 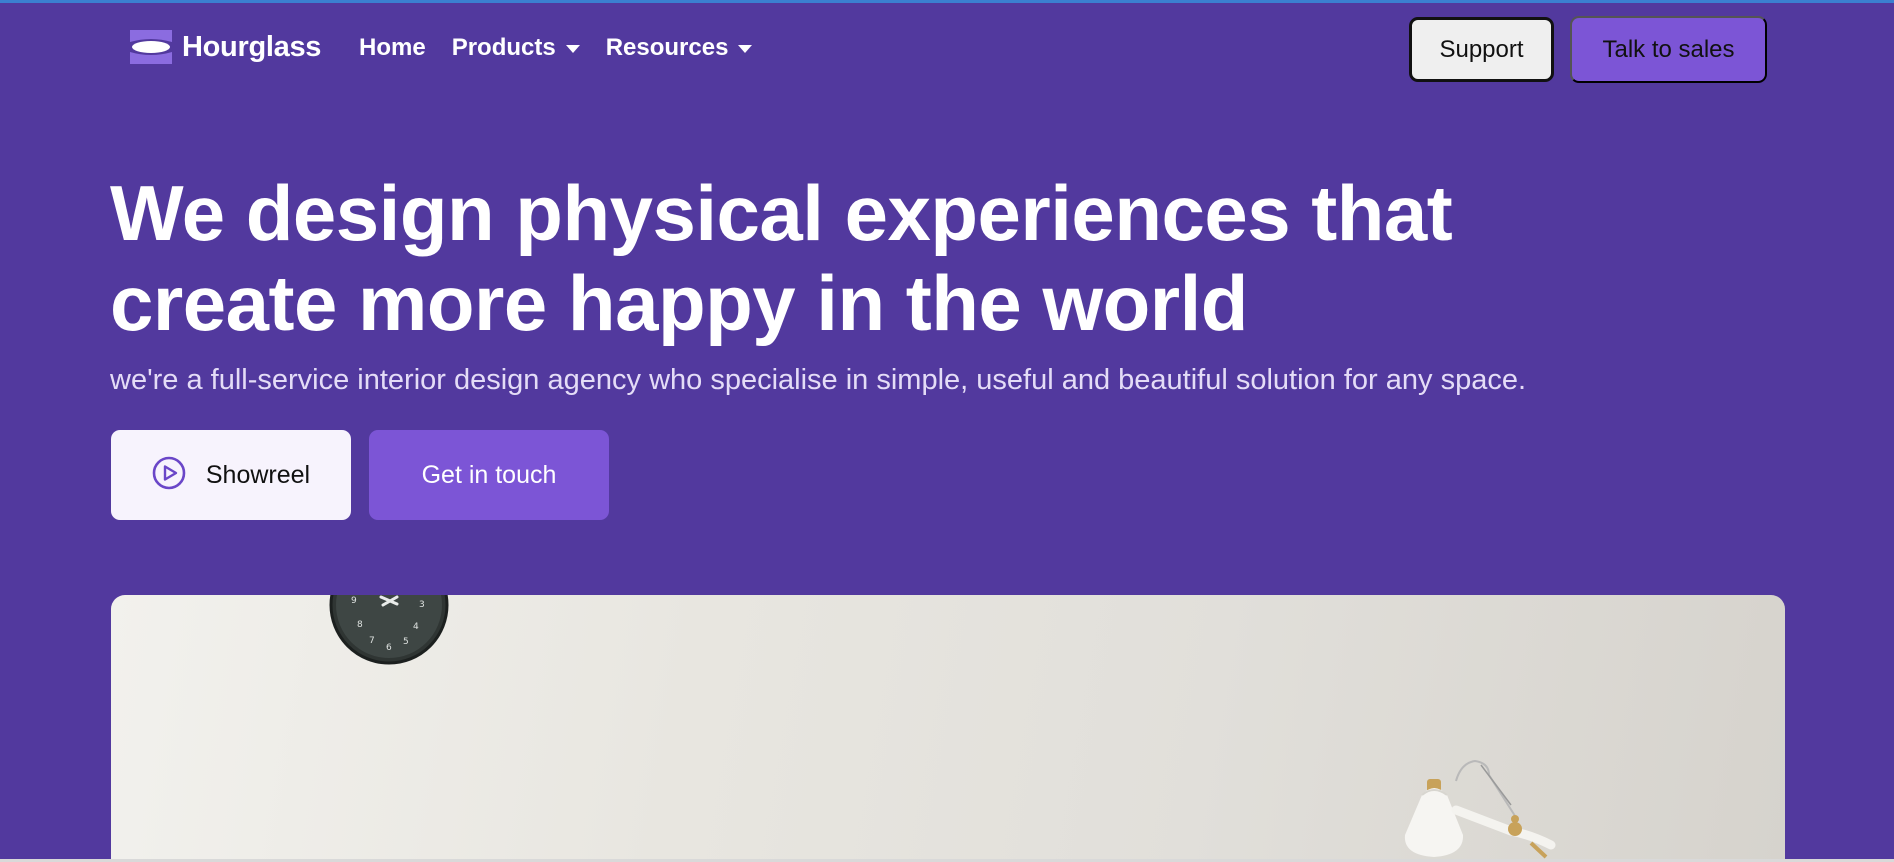 What do you see at coordinates (422, 605) in the screenshot?
I see `svg-text: 3` at bounding box center [422, 605].